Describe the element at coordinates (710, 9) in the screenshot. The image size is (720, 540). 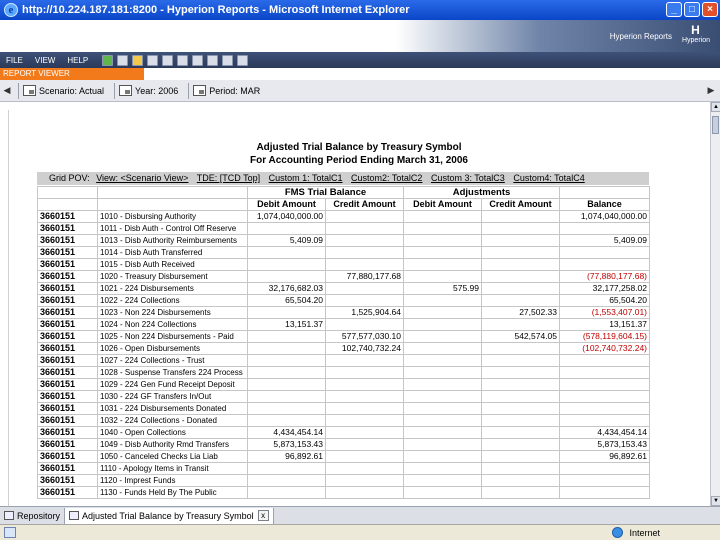
I see `close-window-button: ×` at that location.